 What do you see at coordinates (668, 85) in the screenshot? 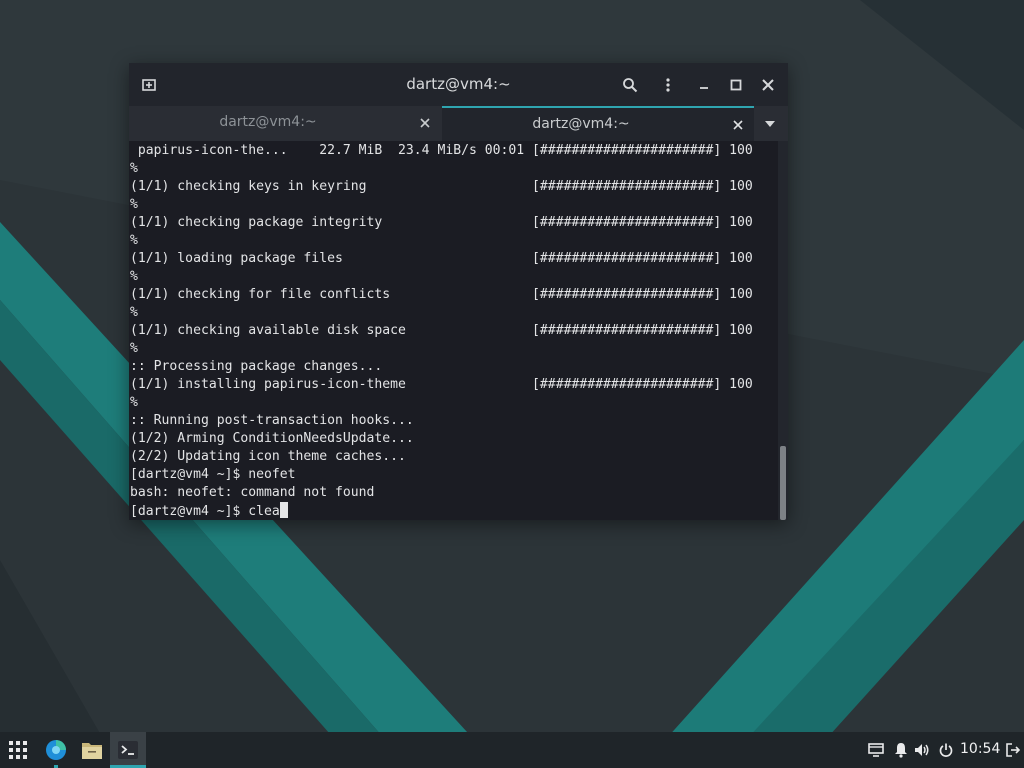
I see `kebab-menu-icon` at bounding box center [668, 85].